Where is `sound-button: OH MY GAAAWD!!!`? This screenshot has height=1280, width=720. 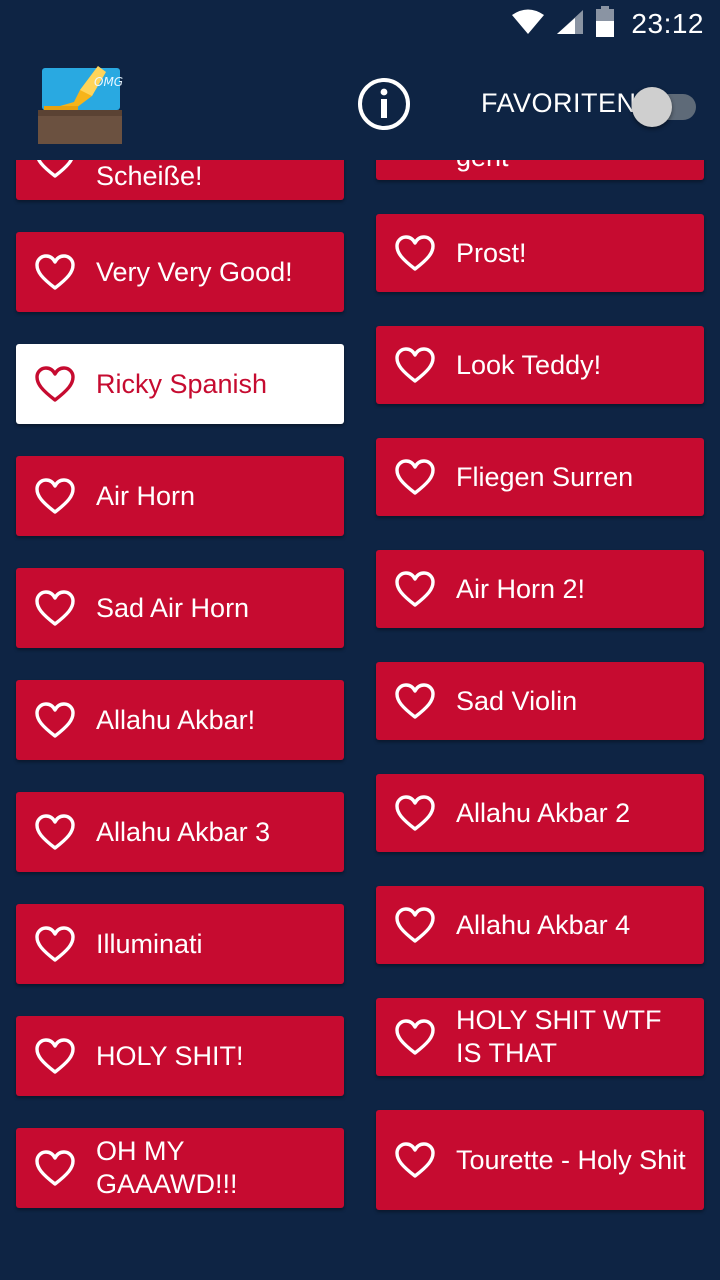 sound-button: OH MY GAAAWD!!! is located at coordinates (180, 1168).